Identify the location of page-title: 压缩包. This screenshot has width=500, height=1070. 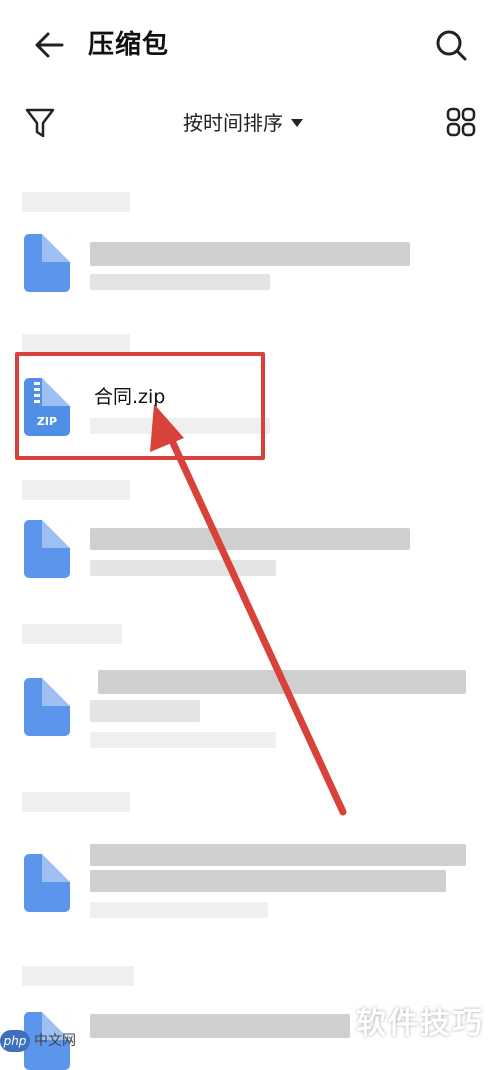
(129, 45).